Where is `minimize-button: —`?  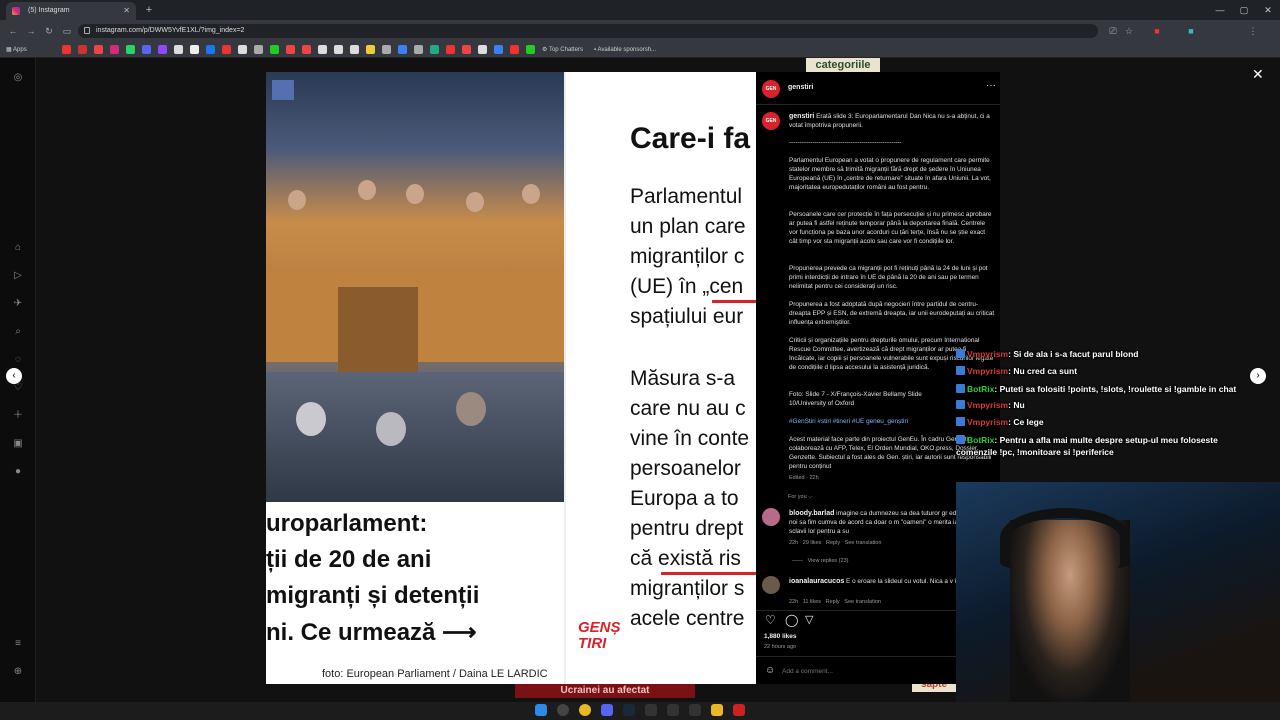
minimize-button: — is located at coordinates (1220, 10).